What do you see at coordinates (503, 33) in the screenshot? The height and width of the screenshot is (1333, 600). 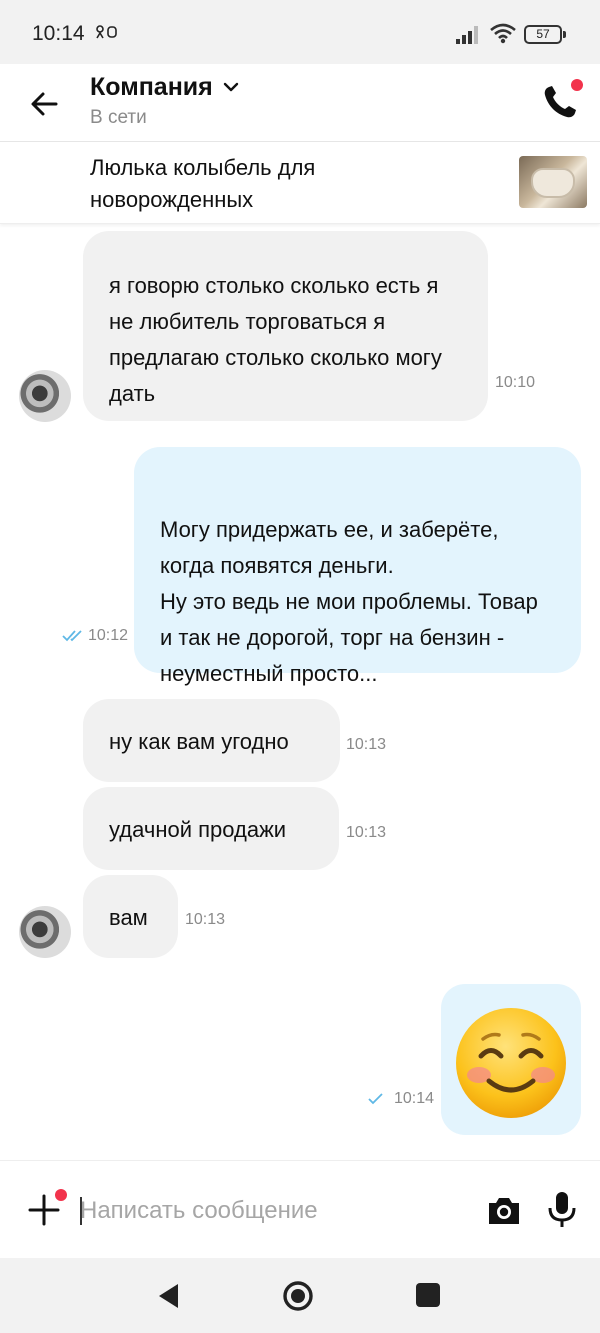 I see `wifi-icon` at bounding box center [503, 33].